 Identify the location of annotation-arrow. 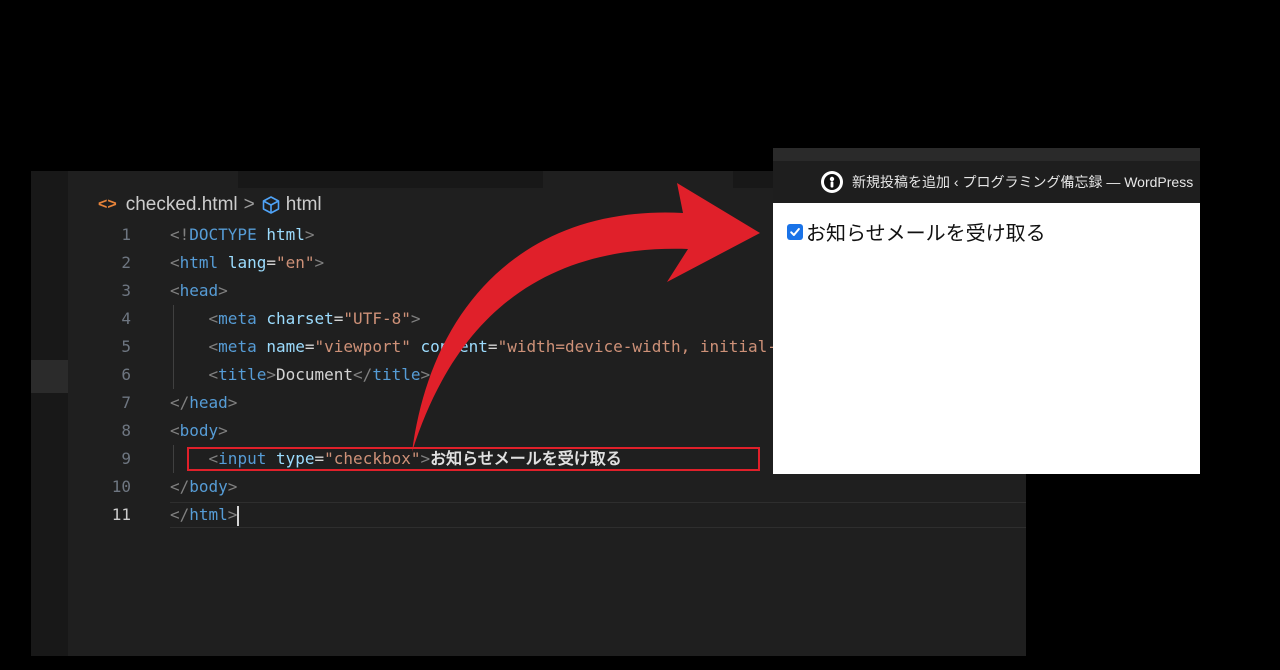
(586, 317).